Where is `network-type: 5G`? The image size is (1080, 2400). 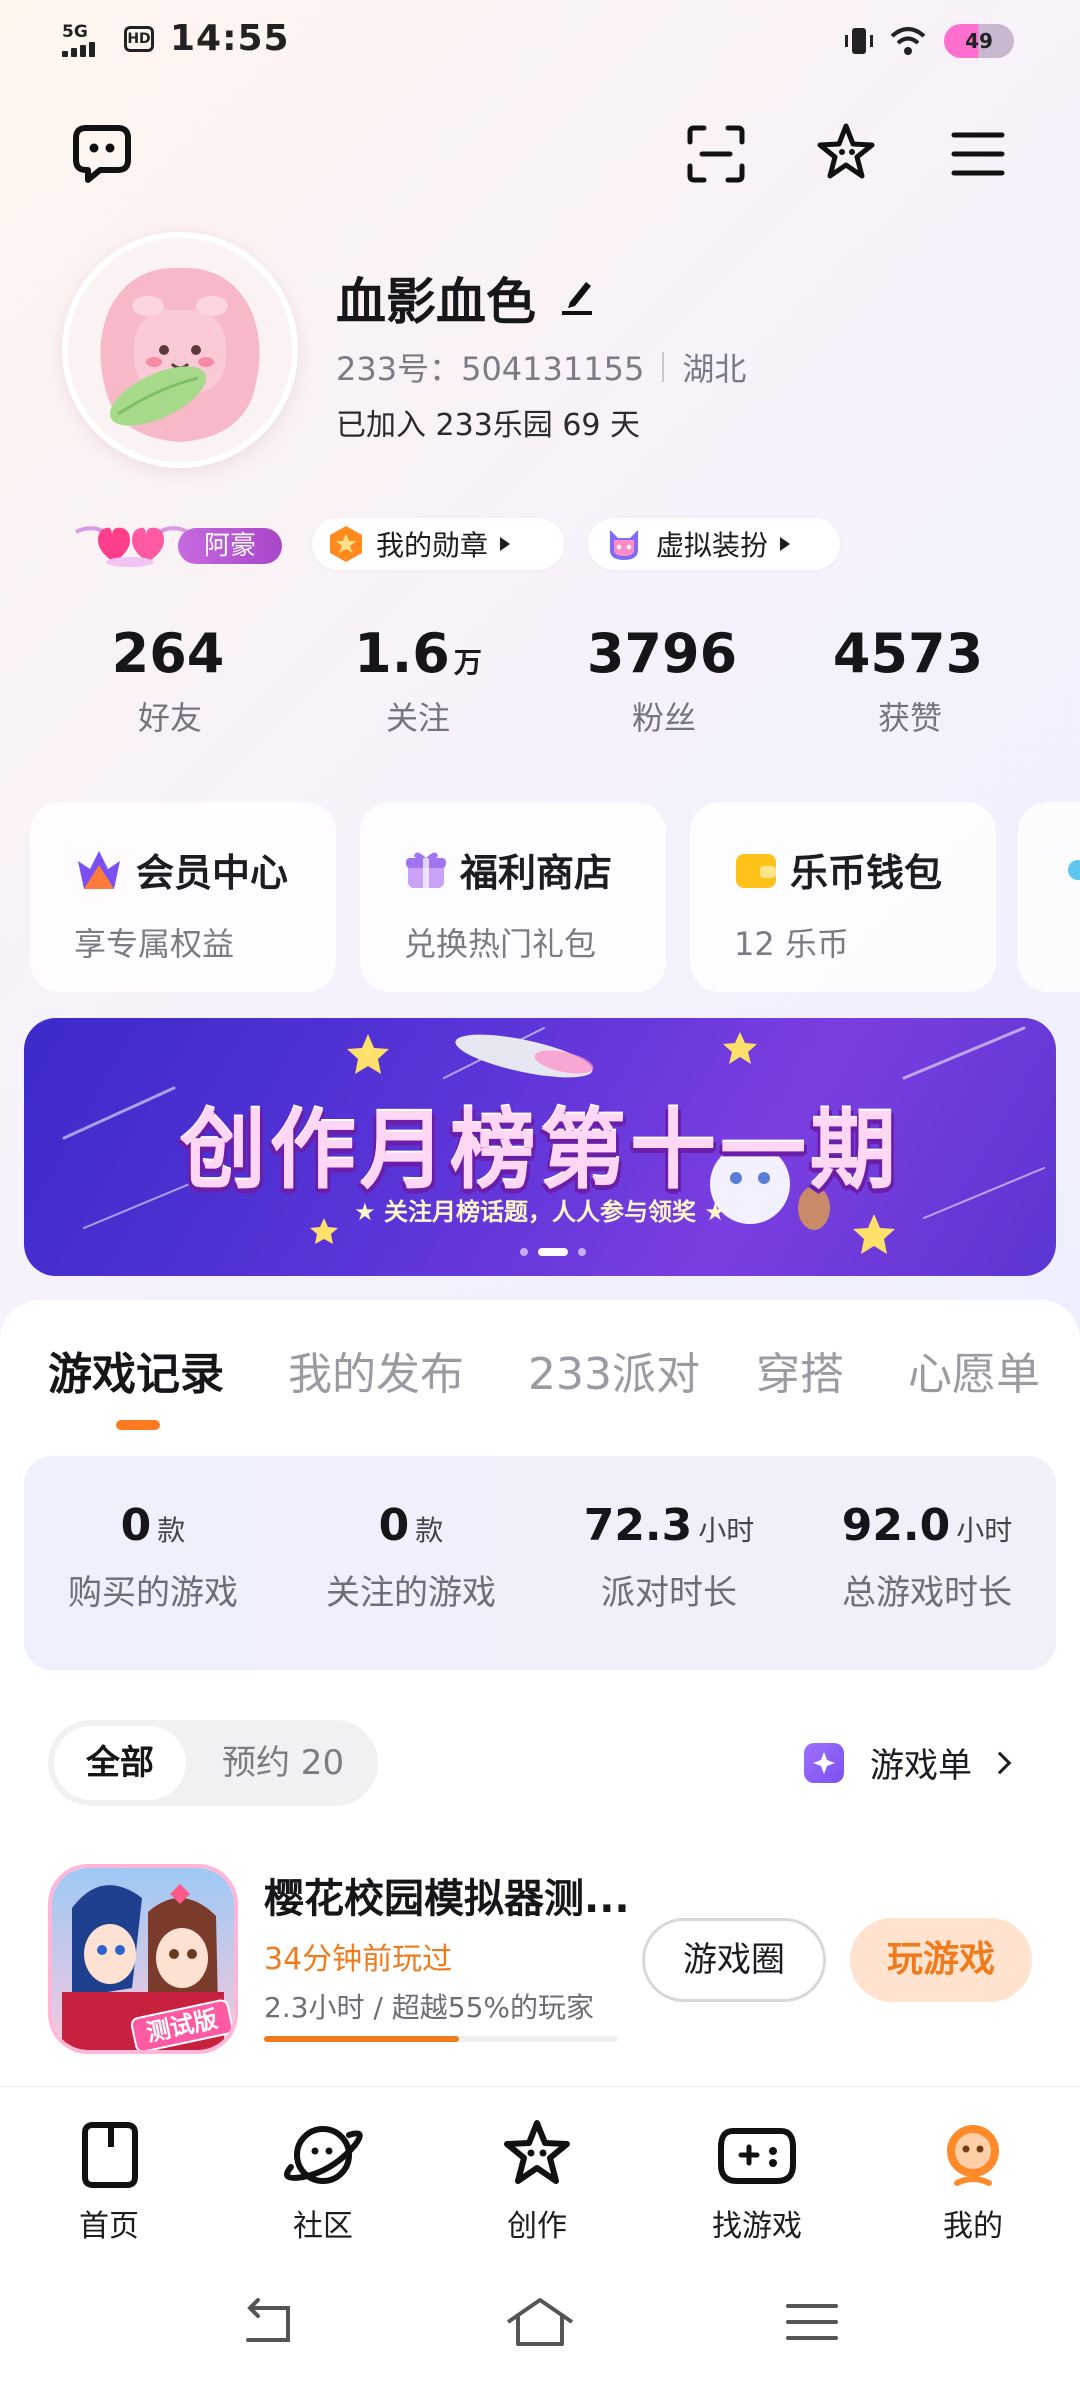 network-type: 5G is located at coordinates (75, 32).